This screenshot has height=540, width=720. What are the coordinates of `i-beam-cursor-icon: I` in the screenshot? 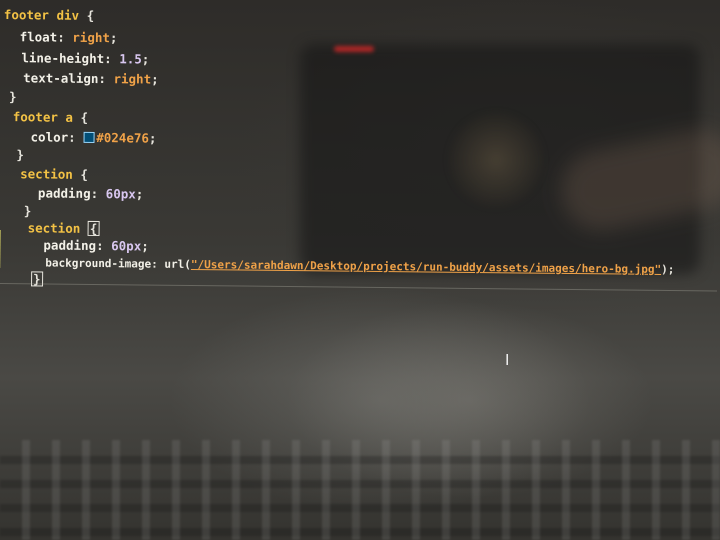 It's located at (507, 360).